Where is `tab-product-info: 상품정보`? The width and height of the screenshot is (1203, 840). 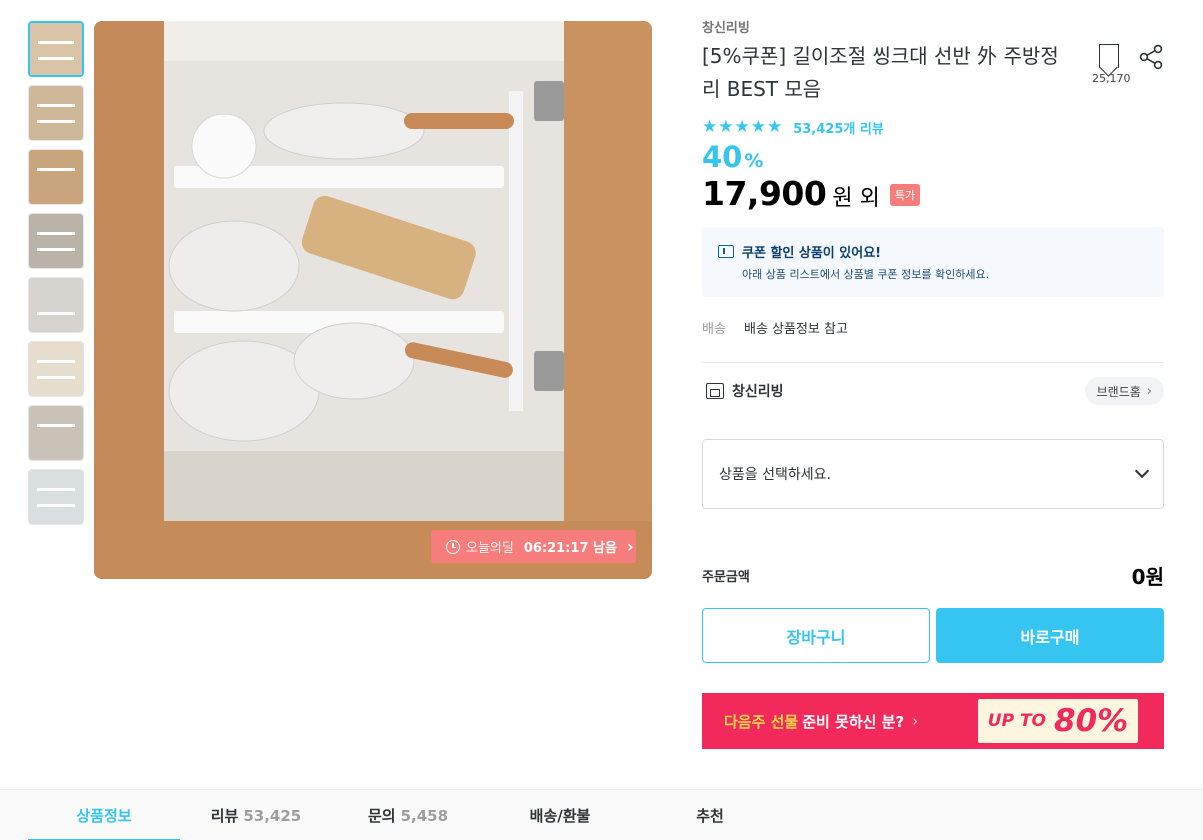
tab-product-info: 상품정보 is located at coordinates (104, 815).